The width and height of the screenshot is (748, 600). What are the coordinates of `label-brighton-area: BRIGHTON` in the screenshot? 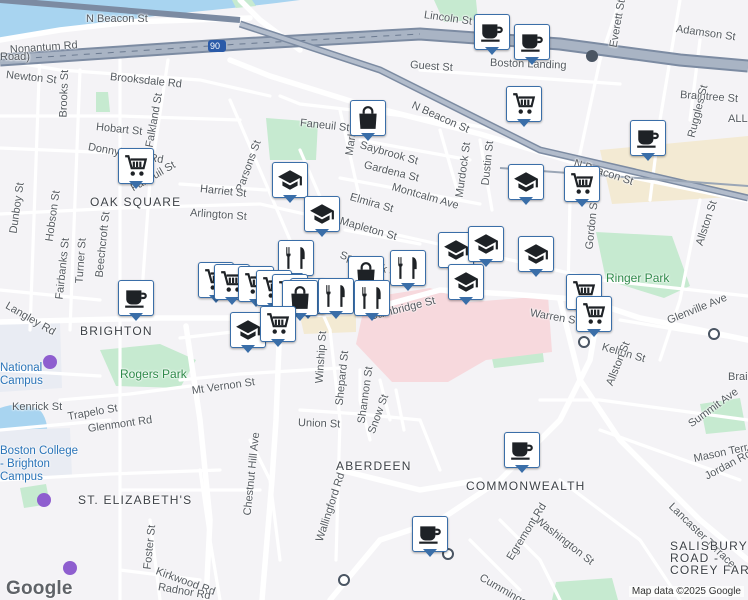 It's located at (116, 331).